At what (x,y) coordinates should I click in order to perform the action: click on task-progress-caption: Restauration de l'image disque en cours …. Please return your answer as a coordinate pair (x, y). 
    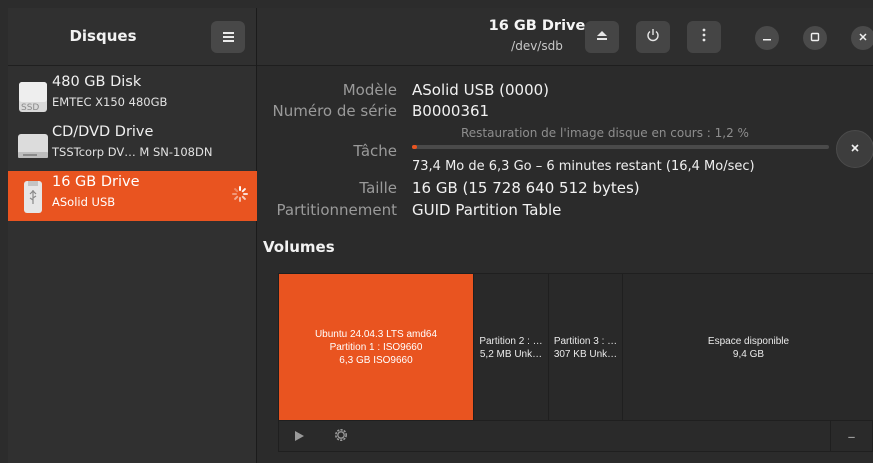
    Looking at the image, I should click on (605, 133).